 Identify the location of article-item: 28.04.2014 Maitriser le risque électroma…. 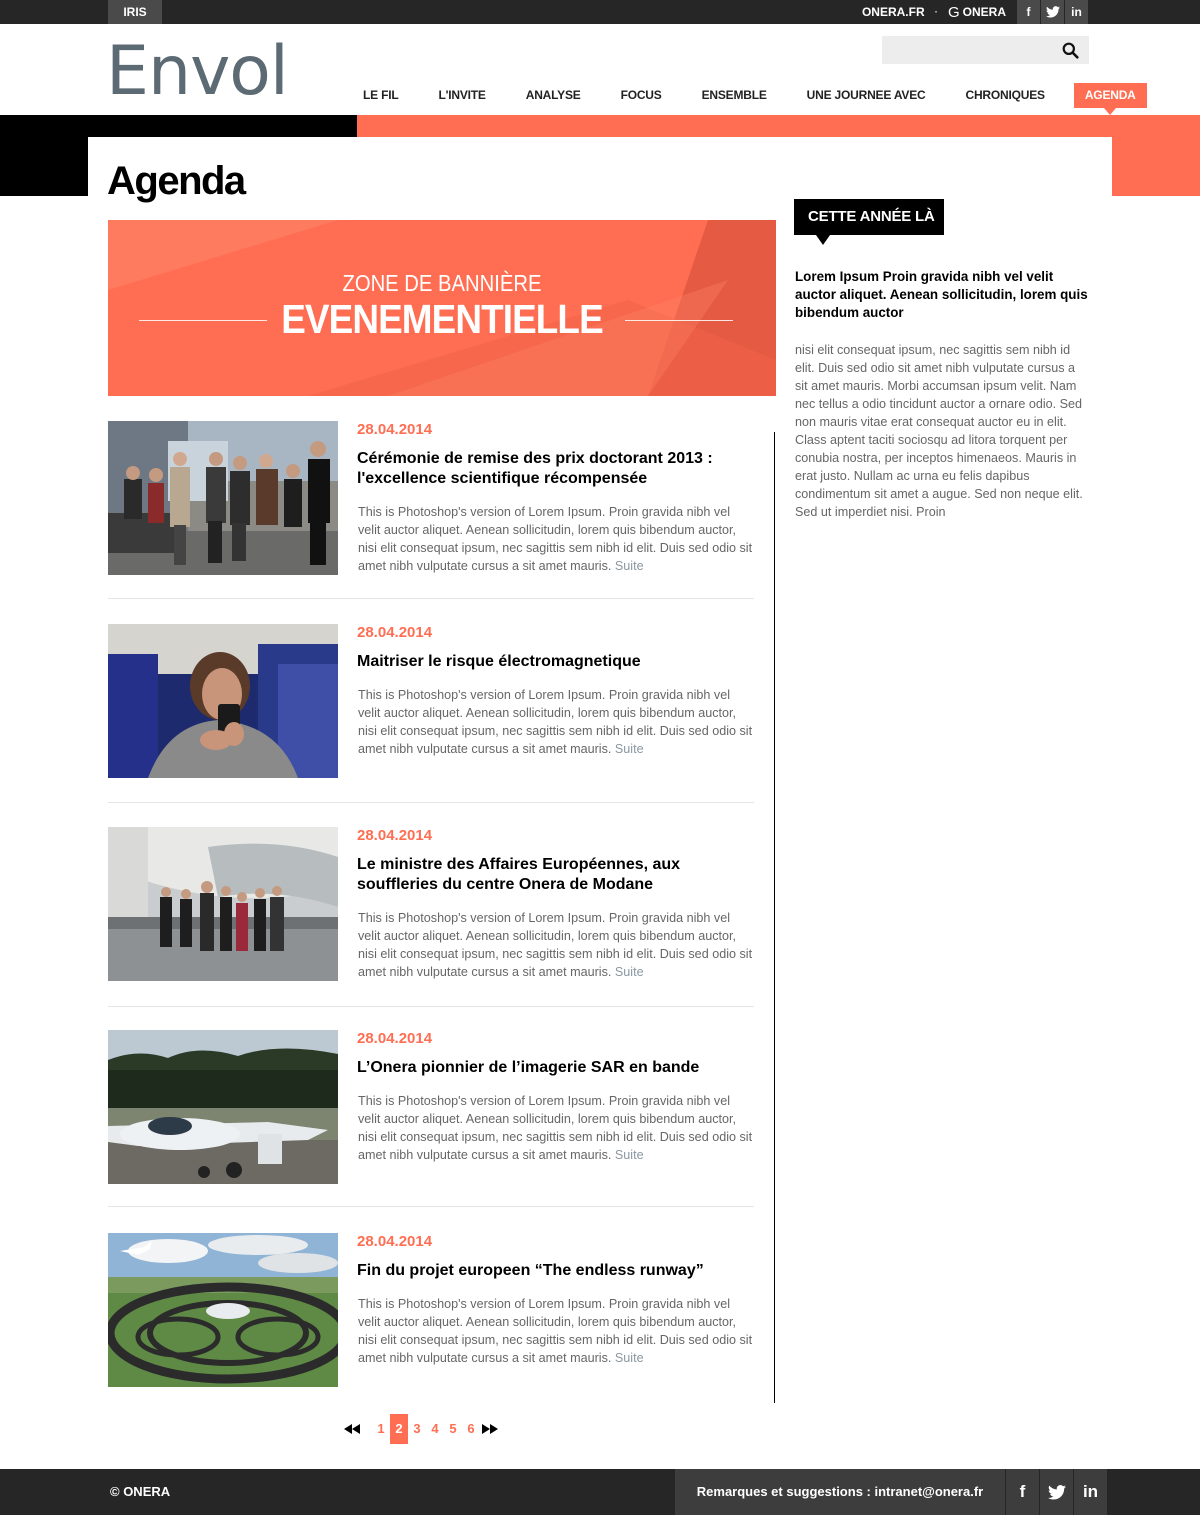
(431, 714).